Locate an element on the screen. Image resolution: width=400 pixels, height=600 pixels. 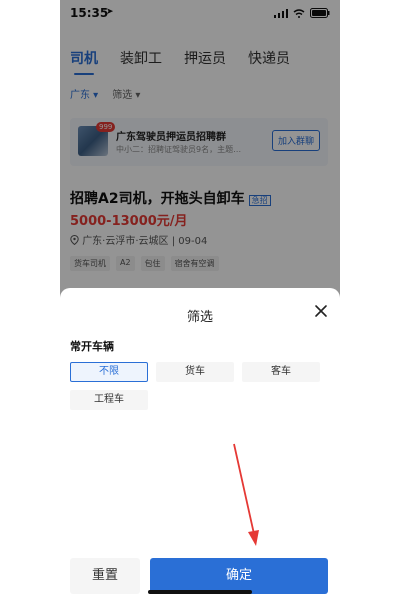
close-icon is located at coordinates (321, 311).